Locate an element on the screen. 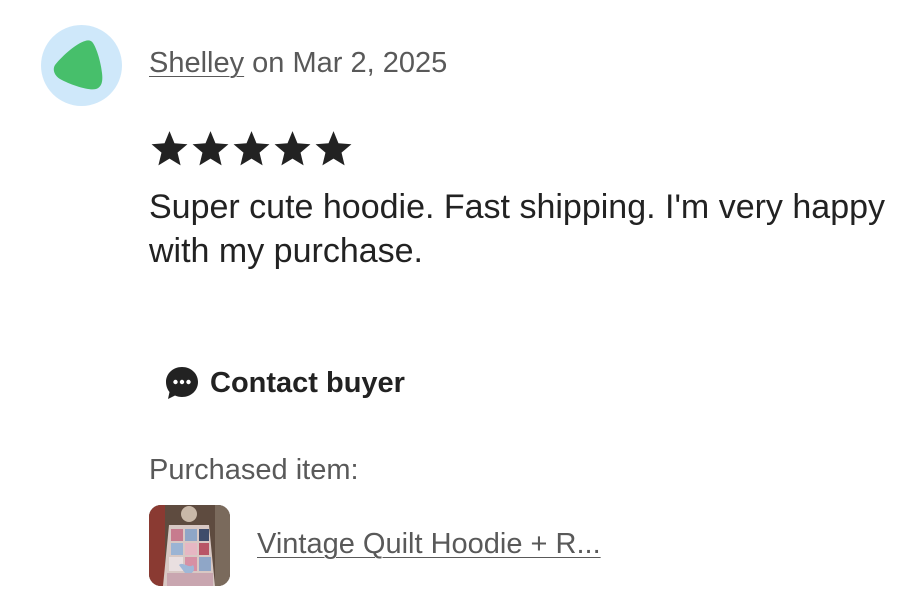  reviewer-avatar is located at coordinates (81, 65).